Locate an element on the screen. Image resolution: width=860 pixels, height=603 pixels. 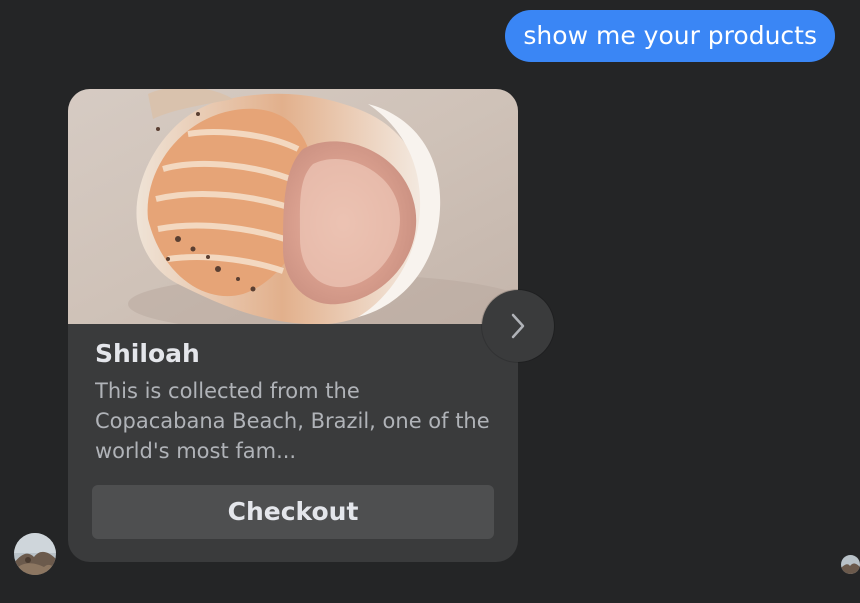
beach-rocks-avatar-small-icon is located at coordinates (850, 564).